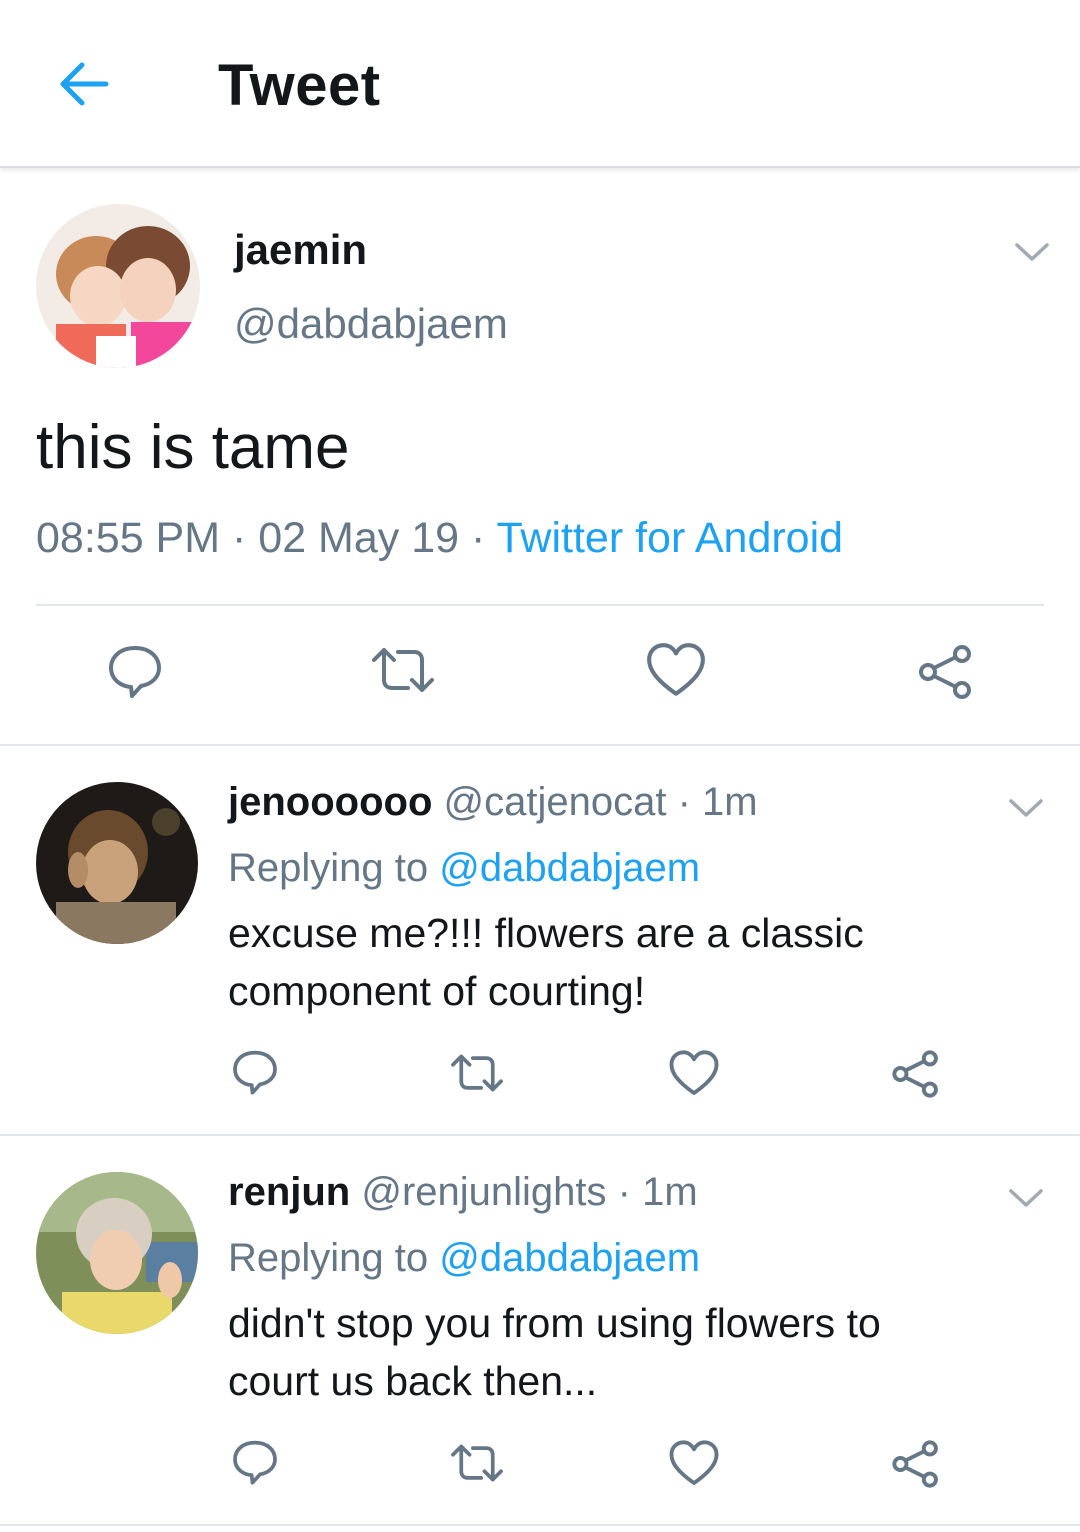  Describe the element at coordinates (546, 933) in the screenshot. I see `reply-text-line: excuse me?!!! flowers are a classic` at that location.